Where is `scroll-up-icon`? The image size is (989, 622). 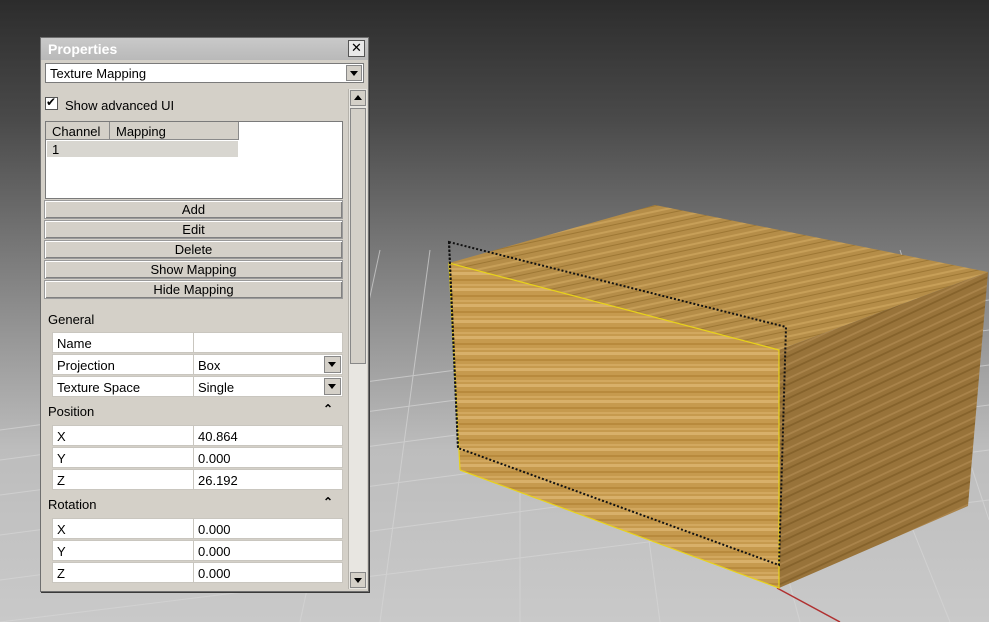
scroll-up-icon is located at coordinates (358, 98).